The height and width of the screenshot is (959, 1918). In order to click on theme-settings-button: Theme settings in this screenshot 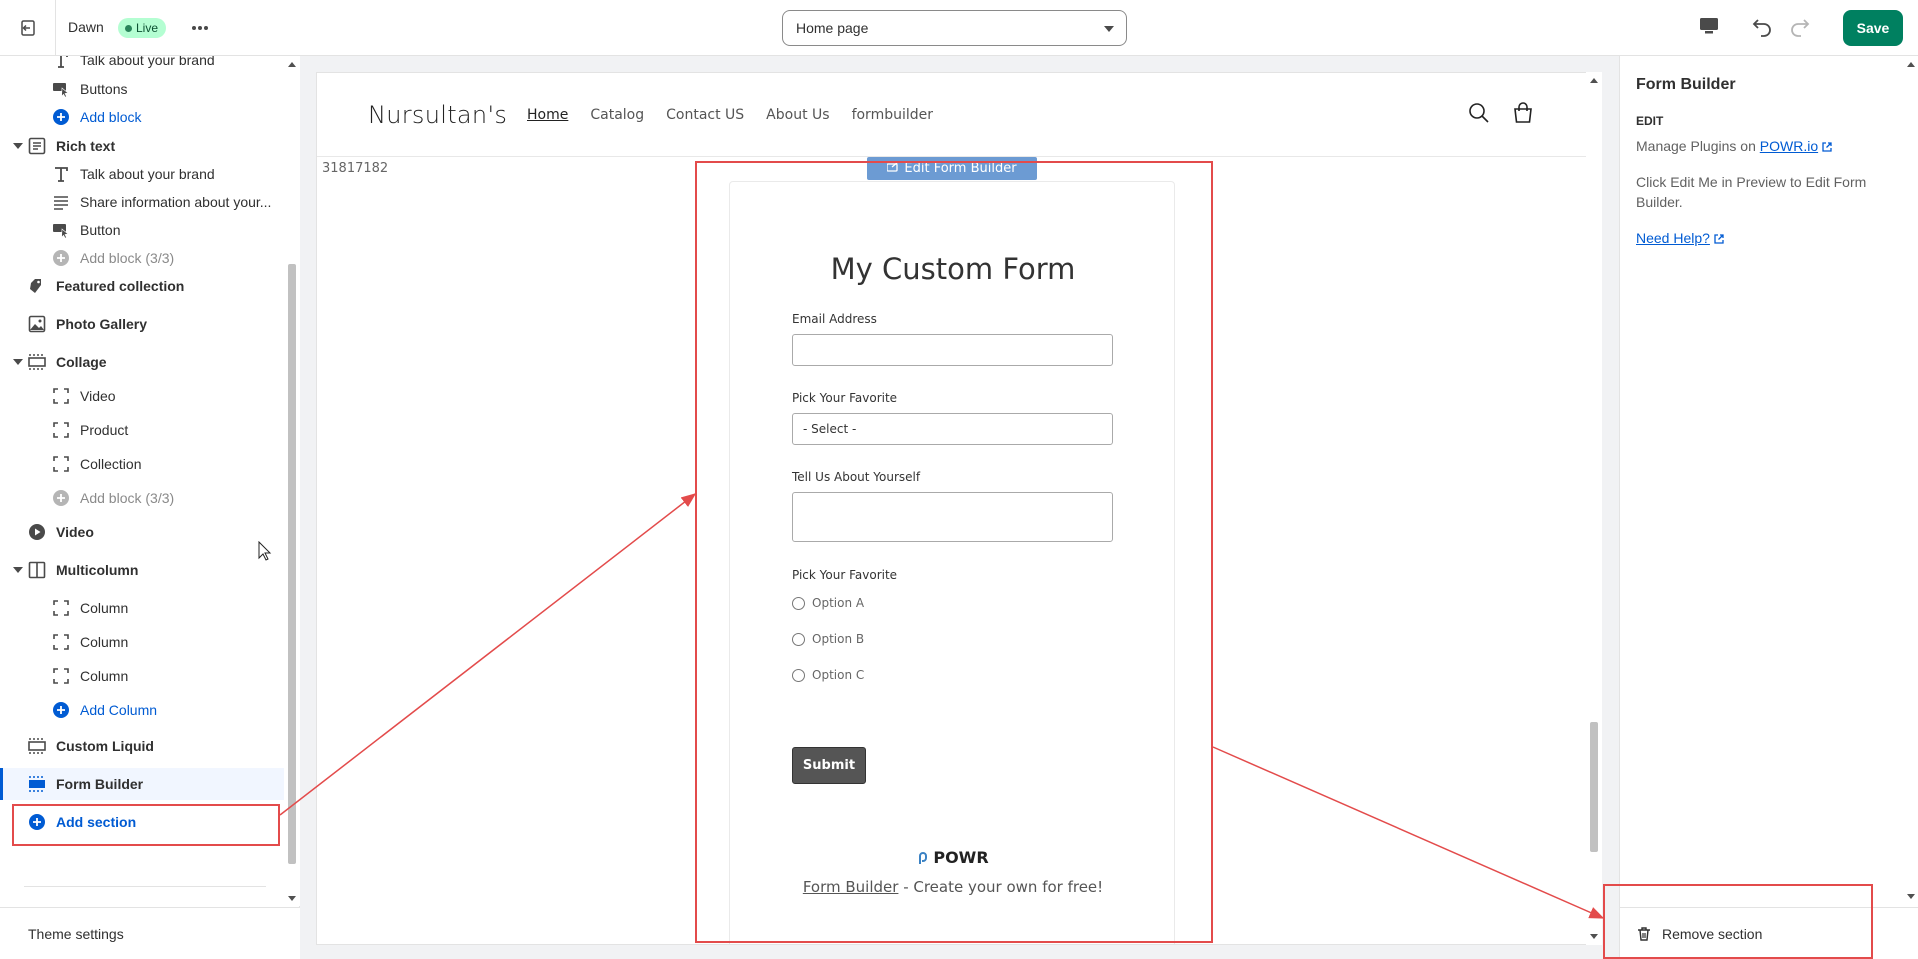, I will do `click(150, 933)`.